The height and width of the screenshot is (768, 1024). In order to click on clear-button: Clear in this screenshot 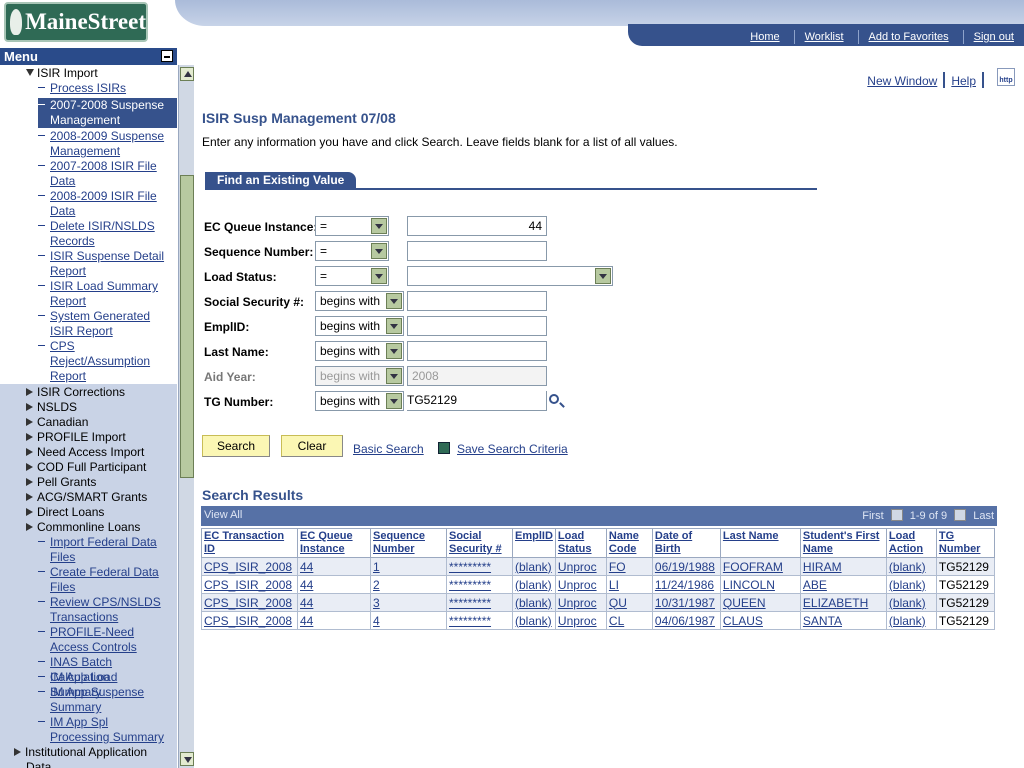, I will do `click(312, 446)`.